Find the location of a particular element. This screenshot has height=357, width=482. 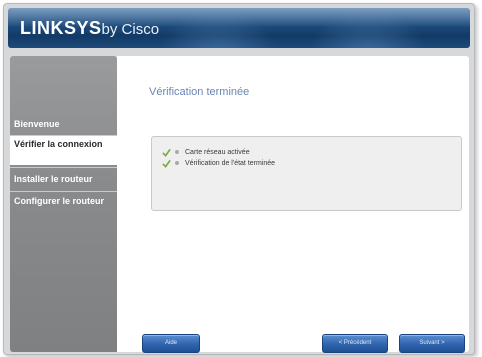

logo-brand-suffix: by Cisco is located at coordinates (130, 29).